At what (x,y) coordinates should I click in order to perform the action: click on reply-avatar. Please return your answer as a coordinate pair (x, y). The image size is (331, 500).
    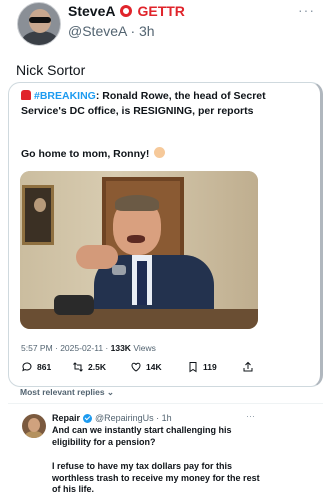
    Looking at the image, I should click on (34, 426).